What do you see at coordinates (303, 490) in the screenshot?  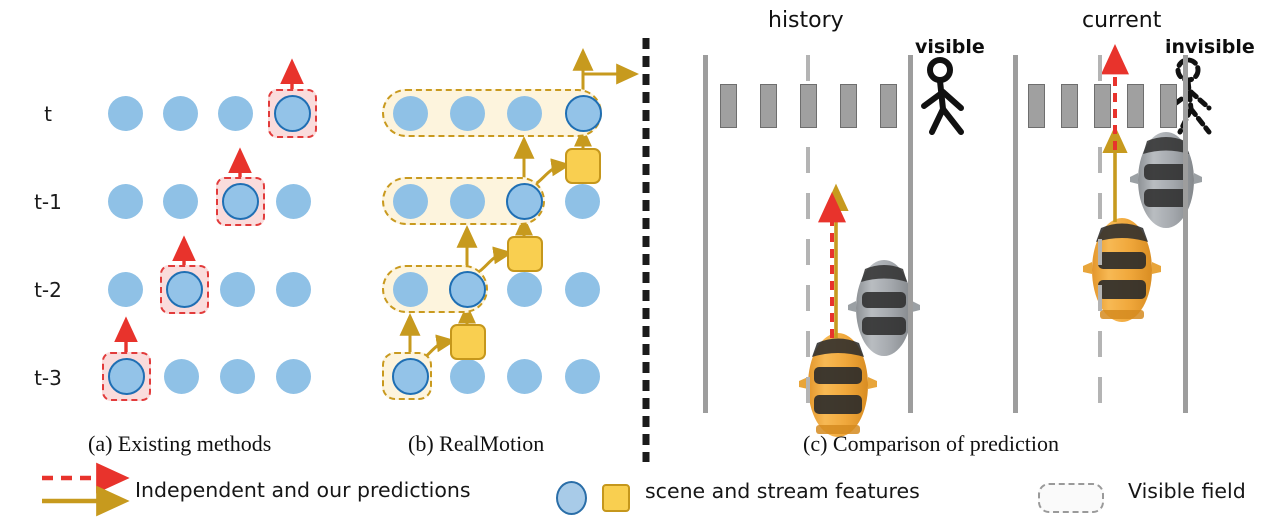 I see `legend-predictions-label: Independent and our predictions` at bounding box center [303, 490].